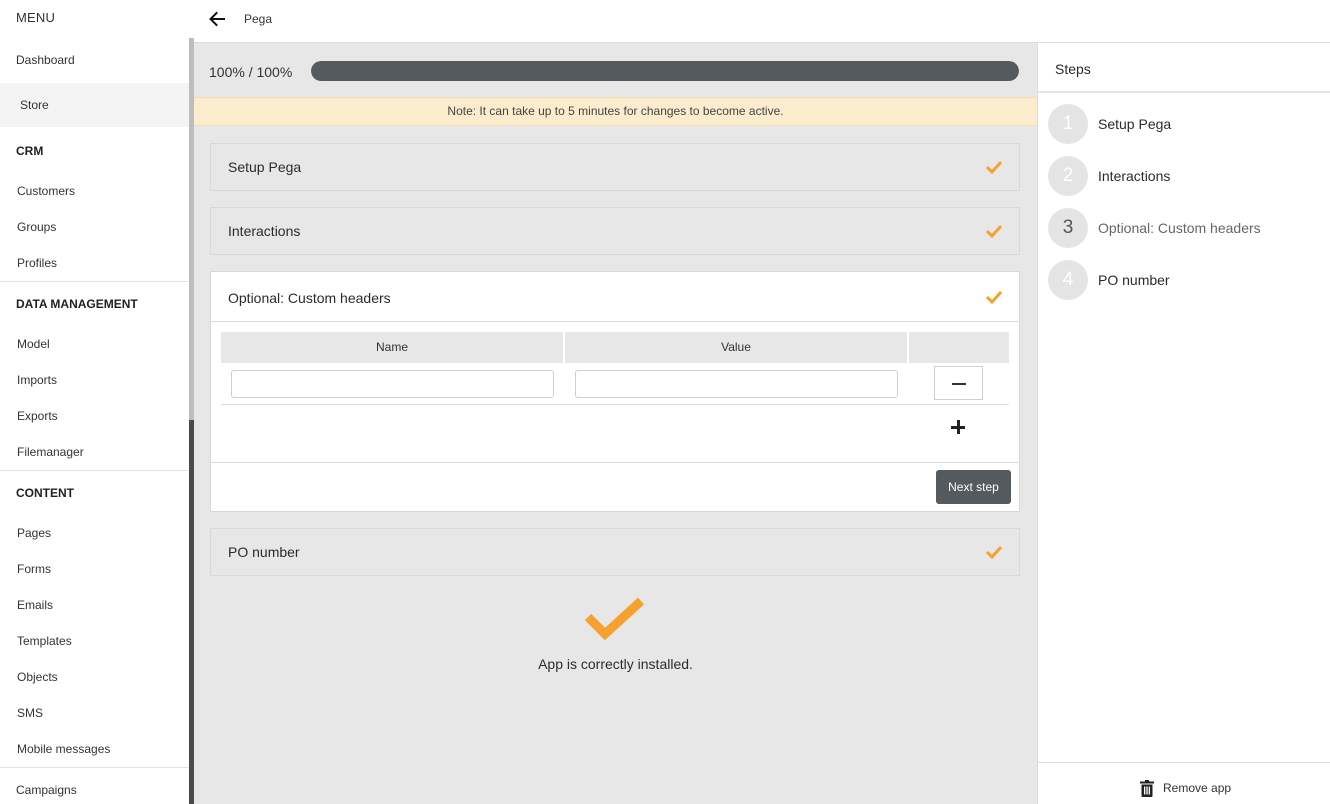 The height and width of the screenshot is (804, 1330). Describe the element at coordinates (908, 347) in the screenshot. I see `column-divider` at that location.